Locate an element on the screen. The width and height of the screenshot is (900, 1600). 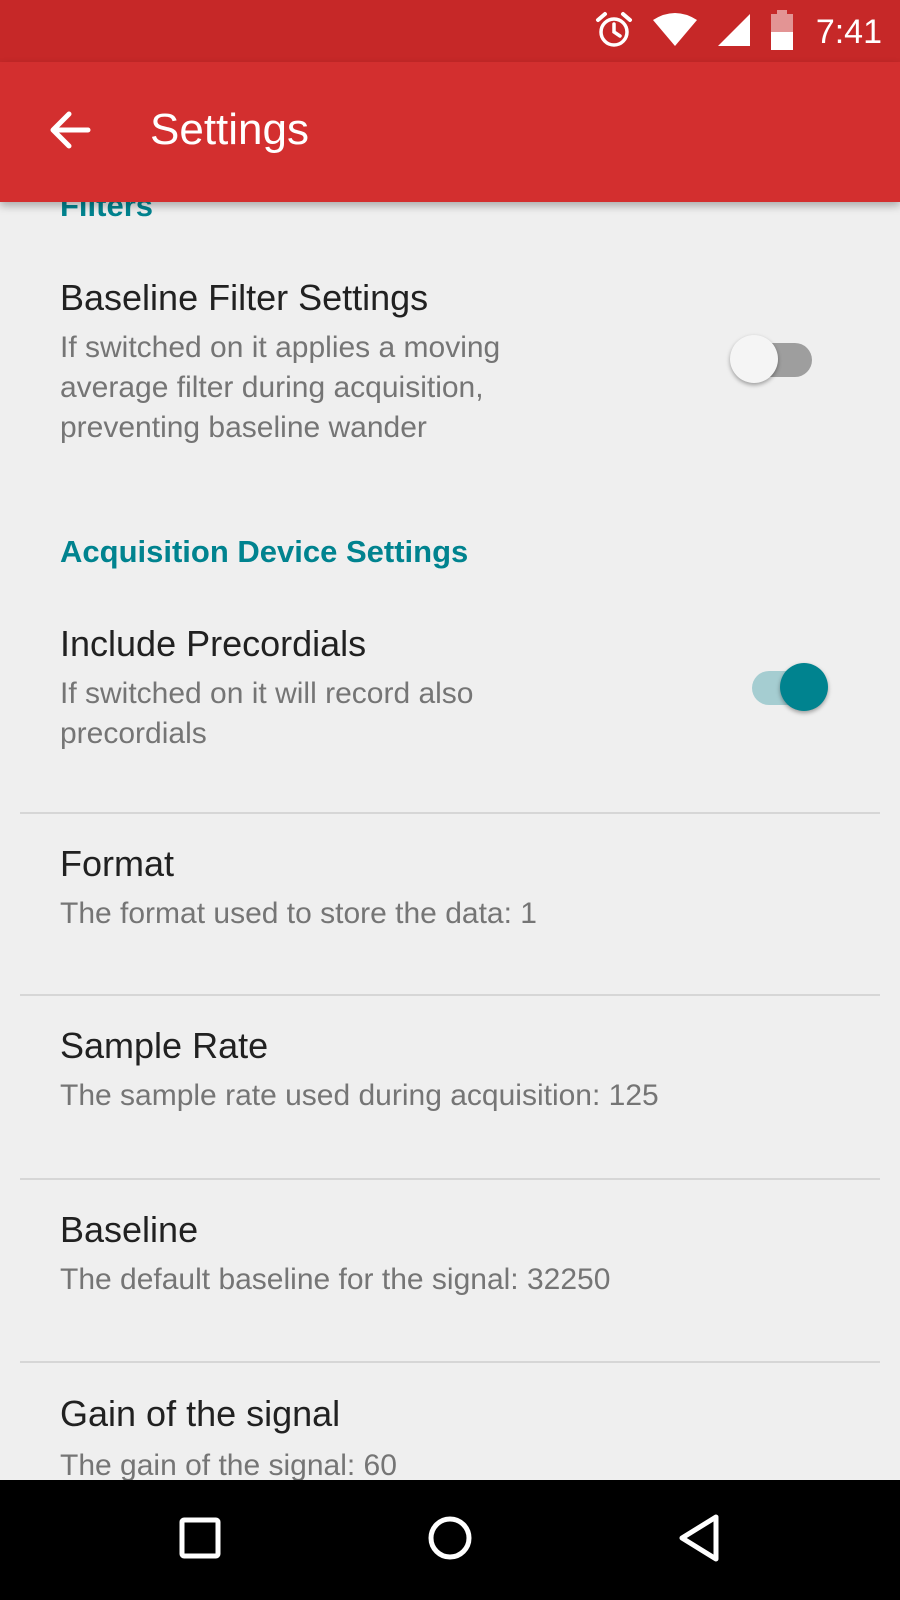
status-icons: 7:41 is located at coordinates (729, 32).